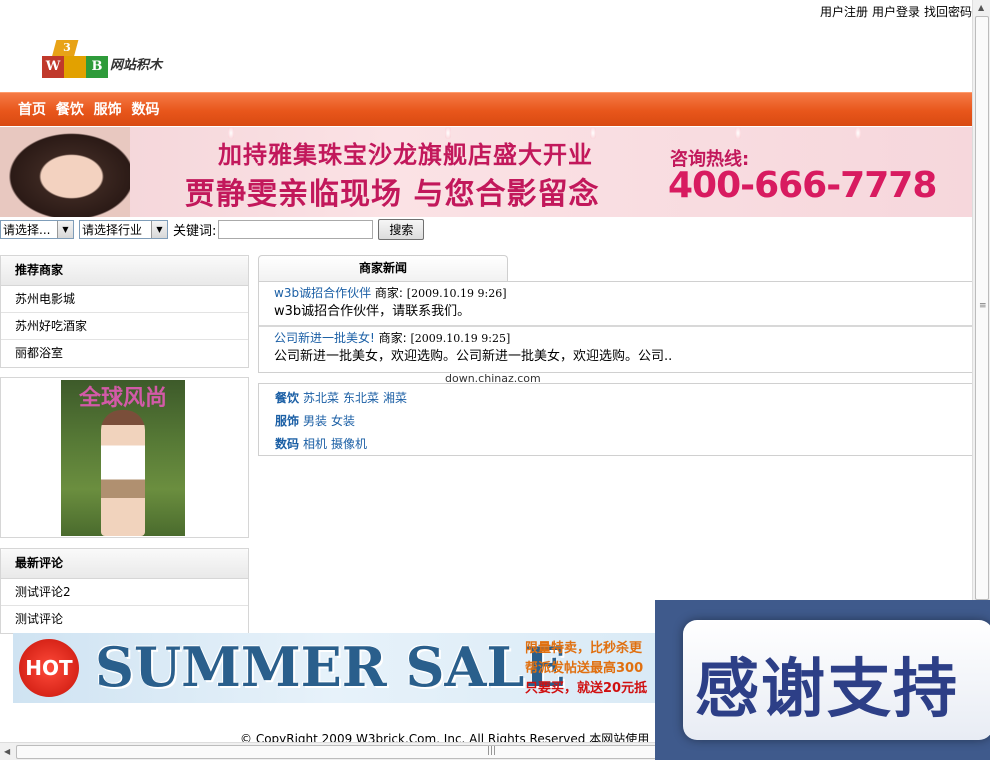  I want to click on category-name: 数码, so click(287, 444).